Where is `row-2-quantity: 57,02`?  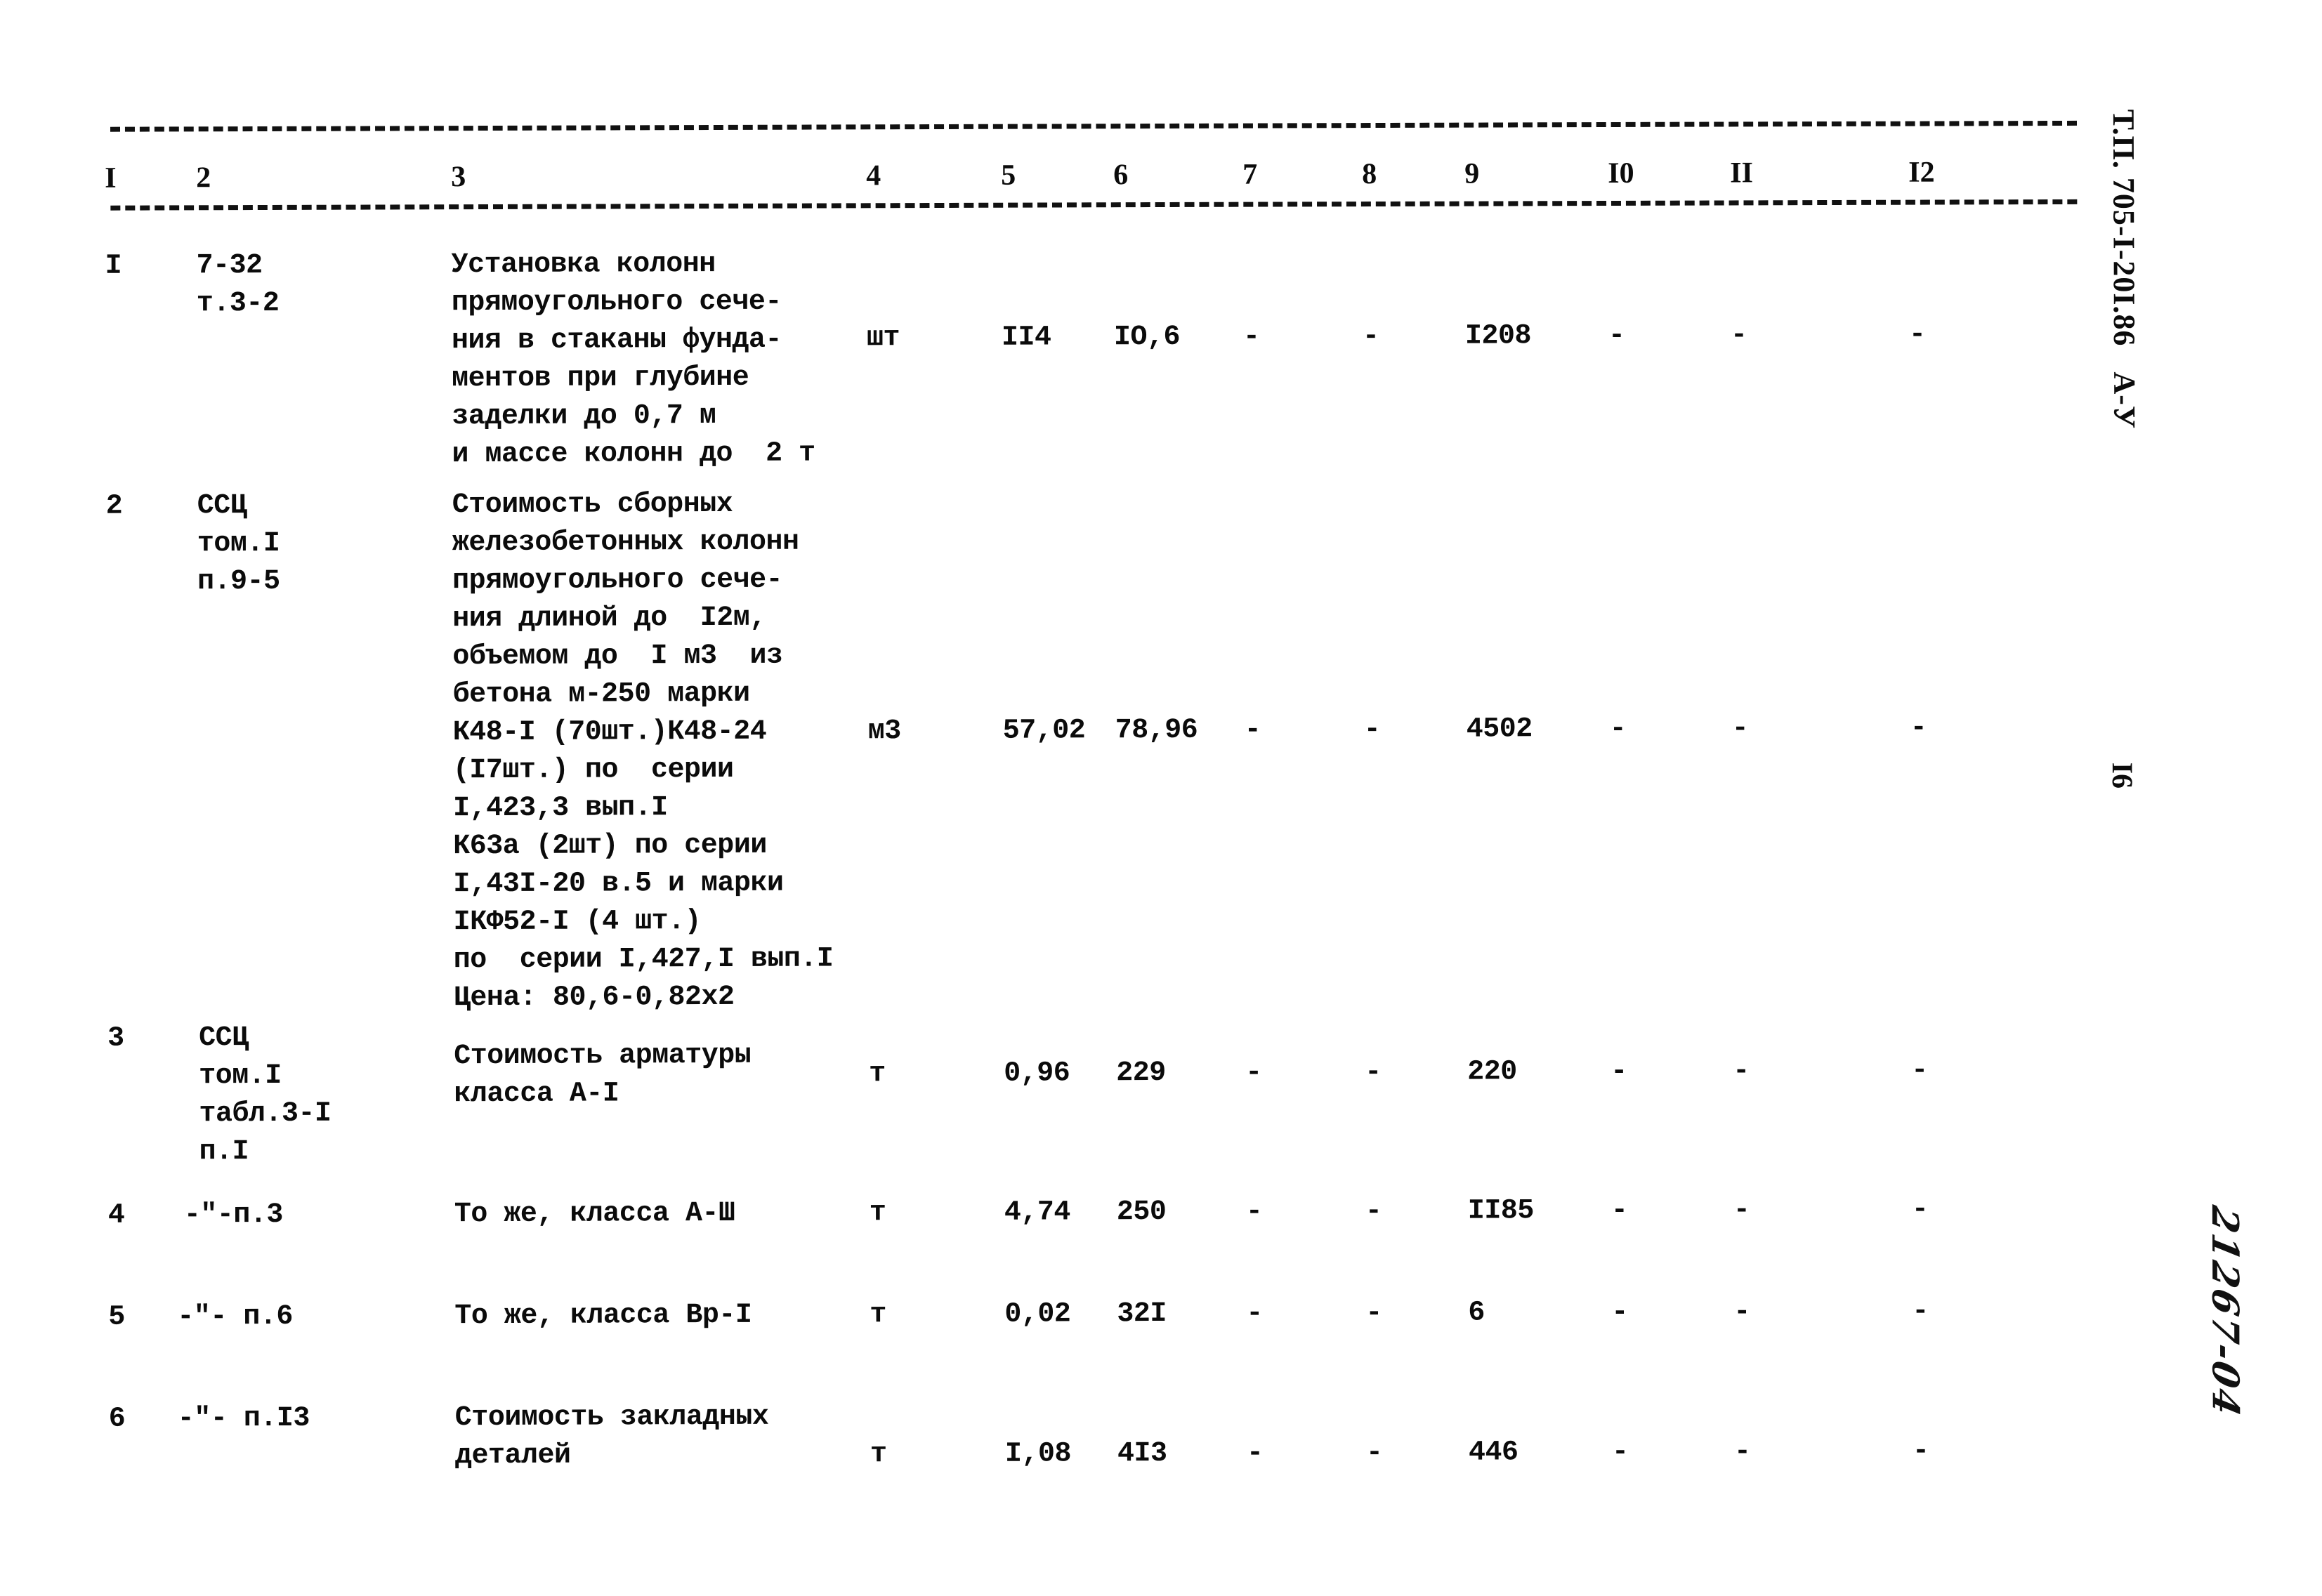
row-2-quantity: 57,02 is located at coordinates (1044, 731).